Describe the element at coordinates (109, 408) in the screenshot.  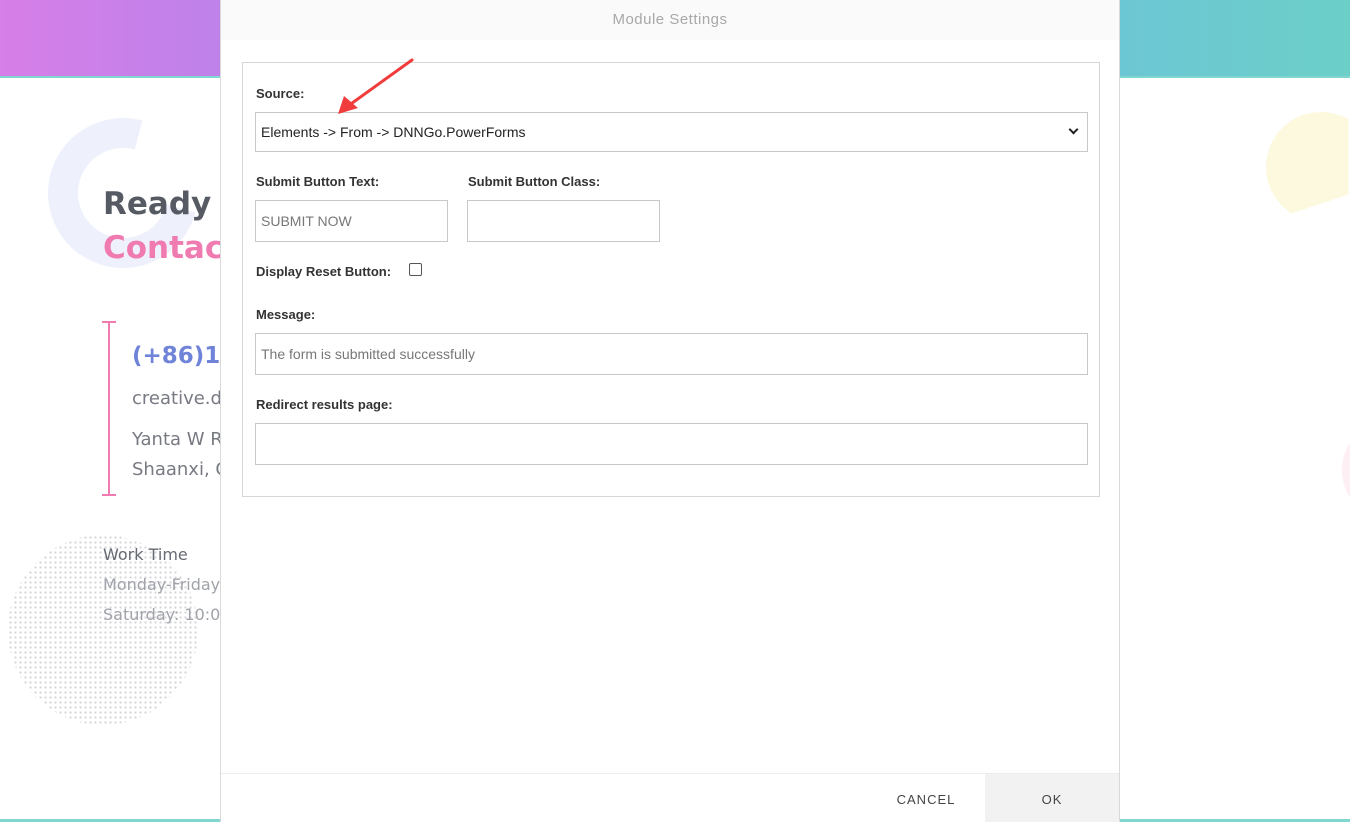
I see `contact-divider` at that location.